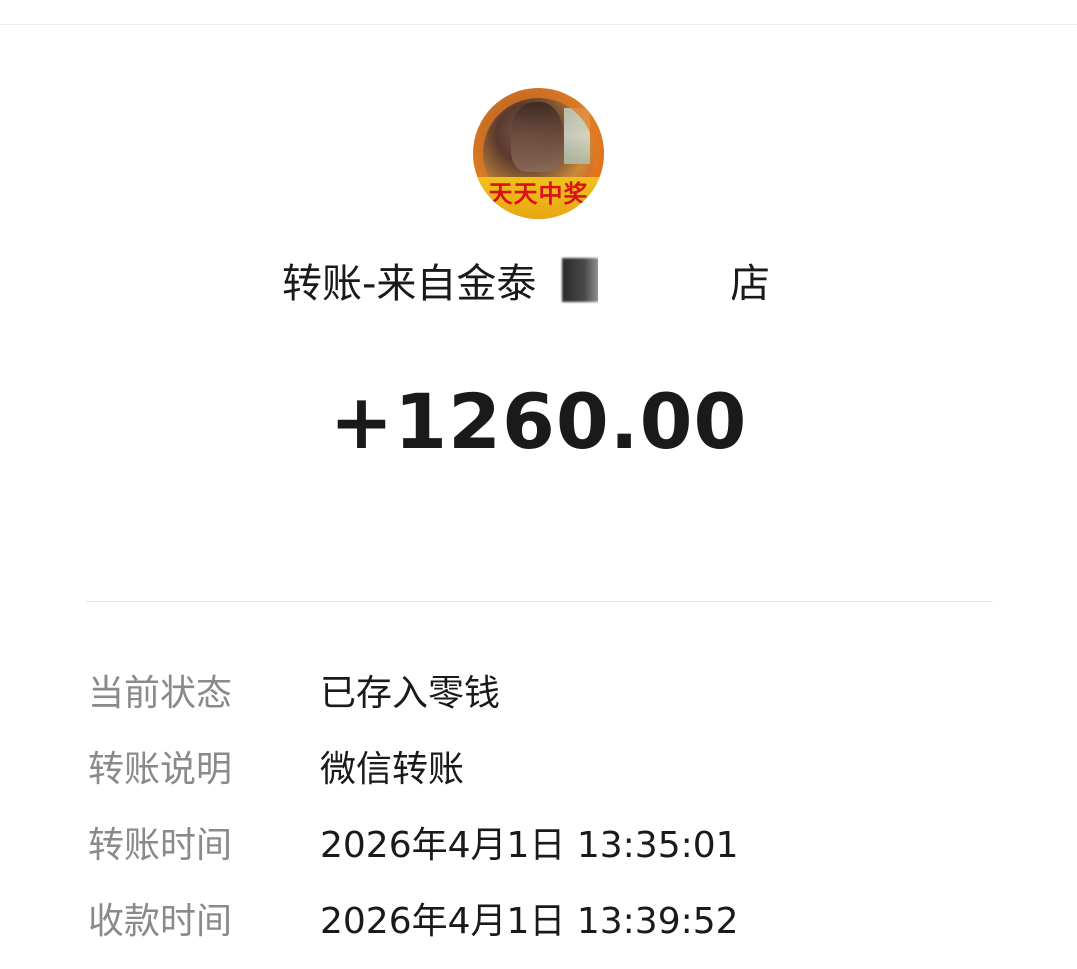 This screenshot has width=1077, height=969. What do you see at coordinates (538, 770) in the screenshot?
I see `detail-row-description: 转账说明 微信转账` at bounding box center [538, 770].